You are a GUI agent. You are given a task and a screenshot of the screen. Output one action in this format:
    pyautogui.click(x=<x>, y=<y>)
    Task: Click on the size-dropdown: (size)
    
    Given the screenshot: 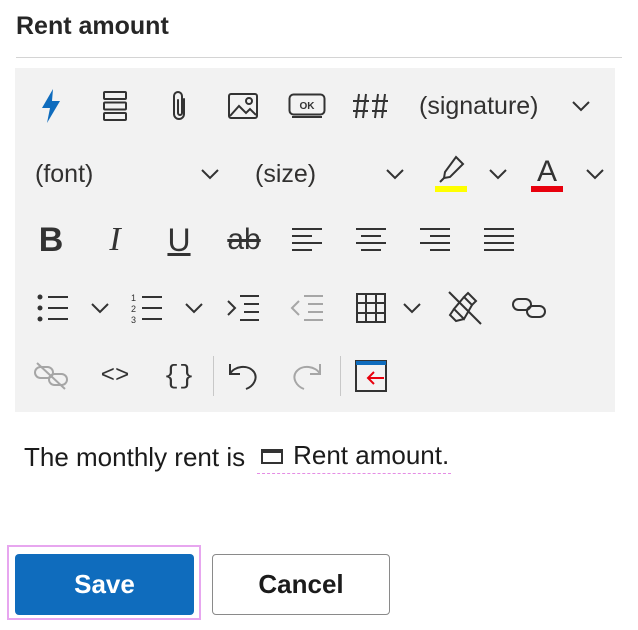 What is the action you would take?
    pyautogui.click(x=285, y=174)
    